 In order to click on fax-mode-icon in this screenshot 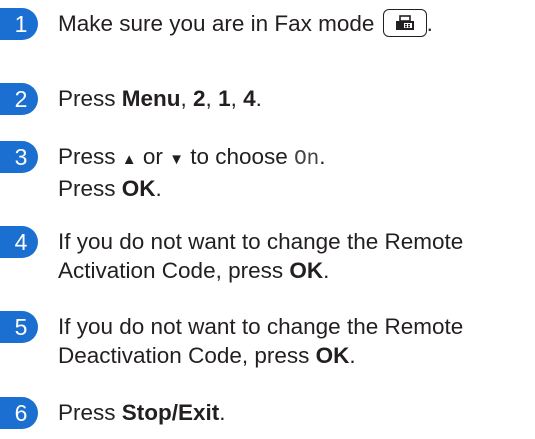, I will do `click(404, 23)`.